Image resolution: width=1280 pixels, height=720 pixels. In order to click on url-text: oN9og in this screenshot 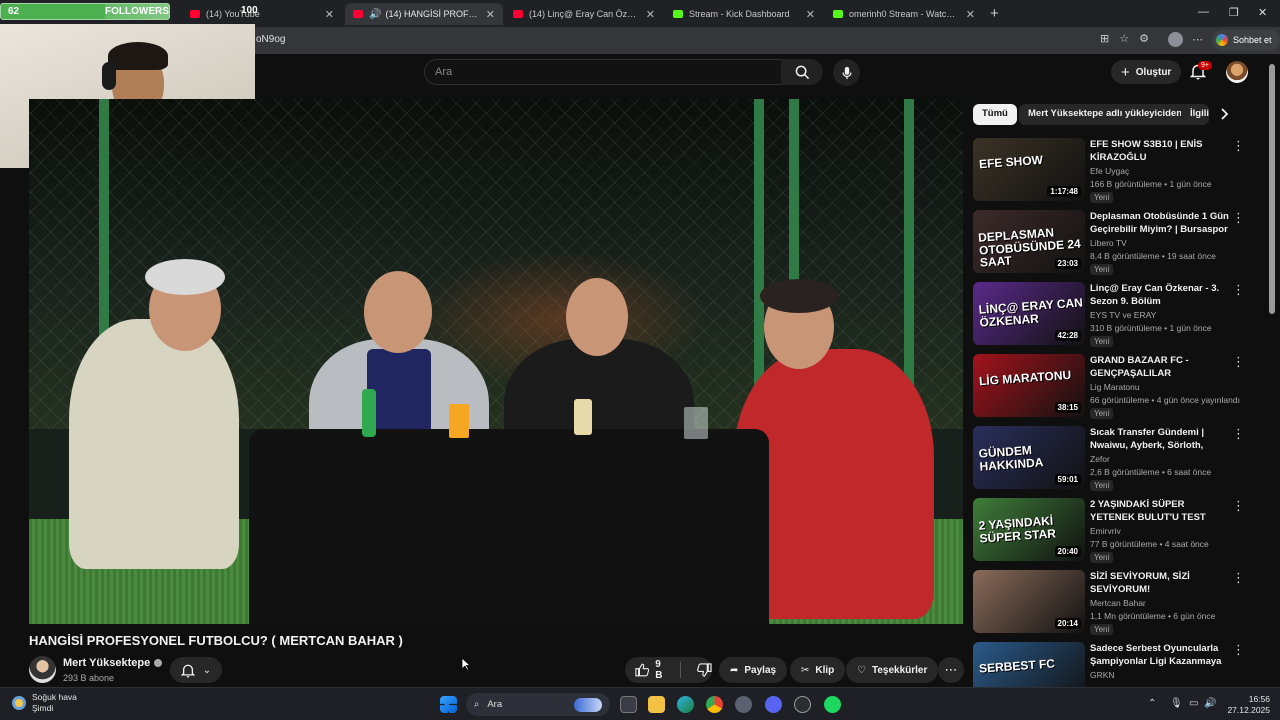, I will do `click(270, 39)`.